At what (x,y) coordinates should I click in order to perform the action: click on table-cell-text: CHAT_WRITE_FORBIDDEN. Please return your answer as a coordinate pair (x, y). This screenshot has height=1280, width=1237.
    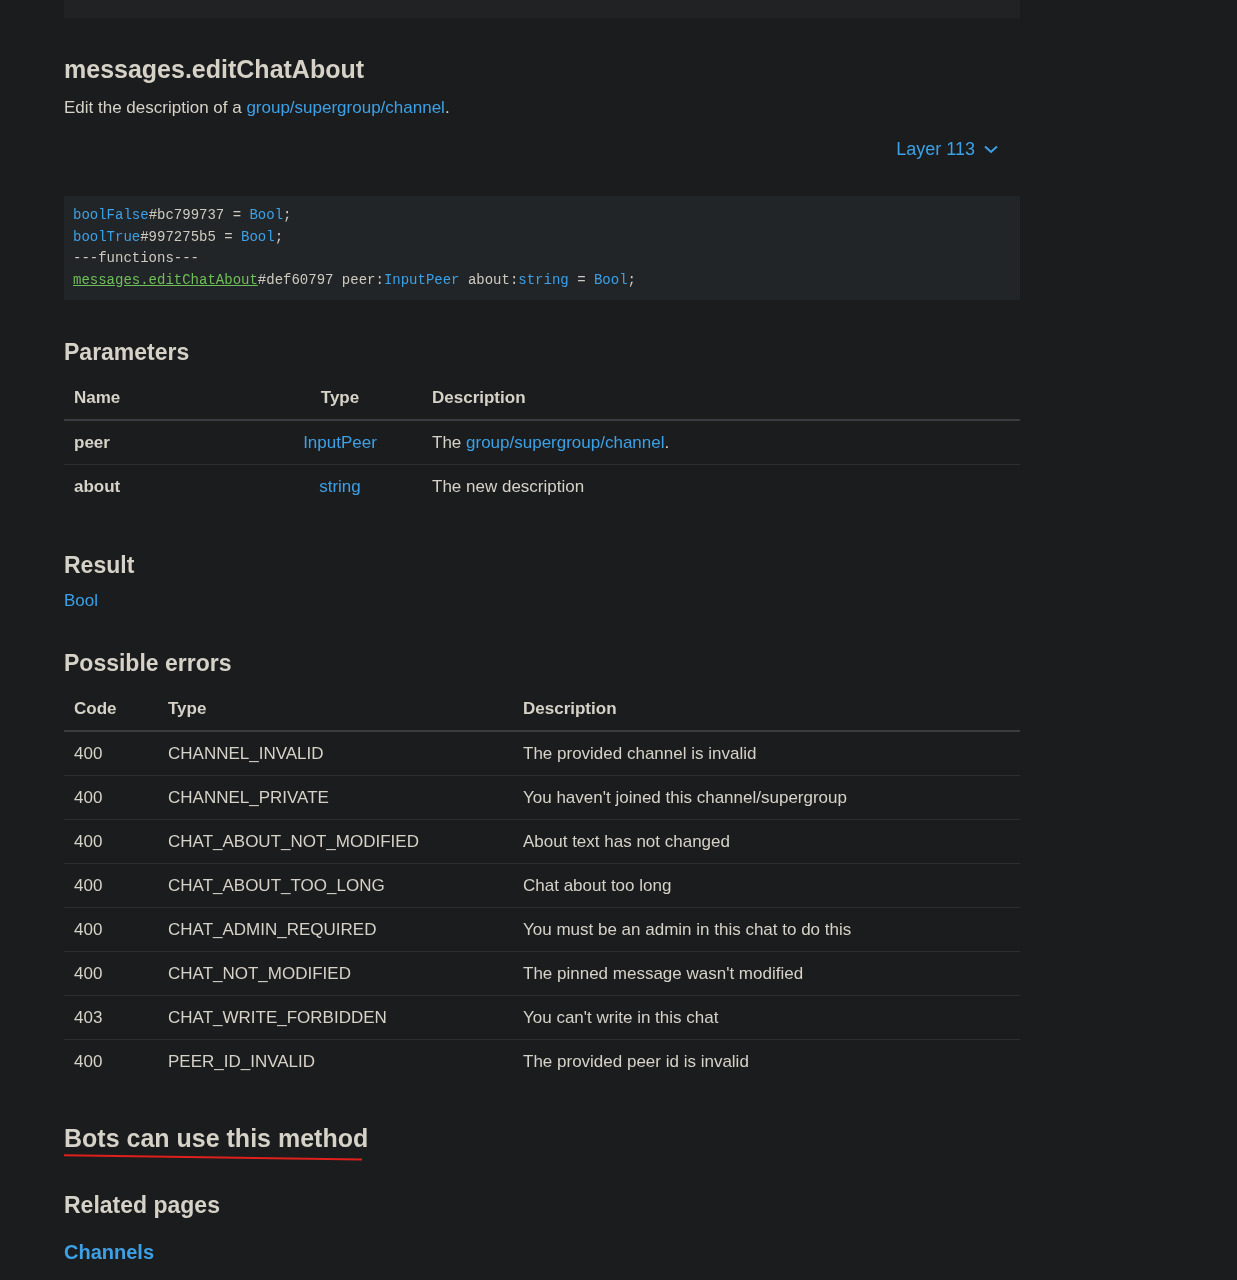
    Looking at the image, I should click on (277, 1017).